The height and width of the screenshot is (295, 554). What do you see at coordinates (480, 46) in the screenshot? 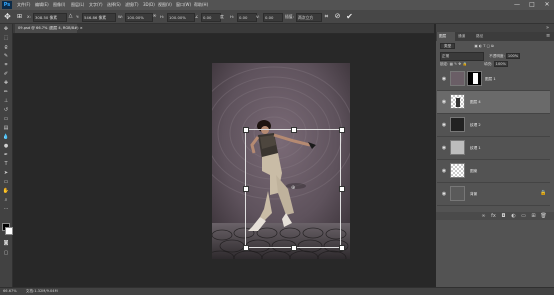
I see `filter-adjust-icon: ◐` at bounding box center [480, 46].